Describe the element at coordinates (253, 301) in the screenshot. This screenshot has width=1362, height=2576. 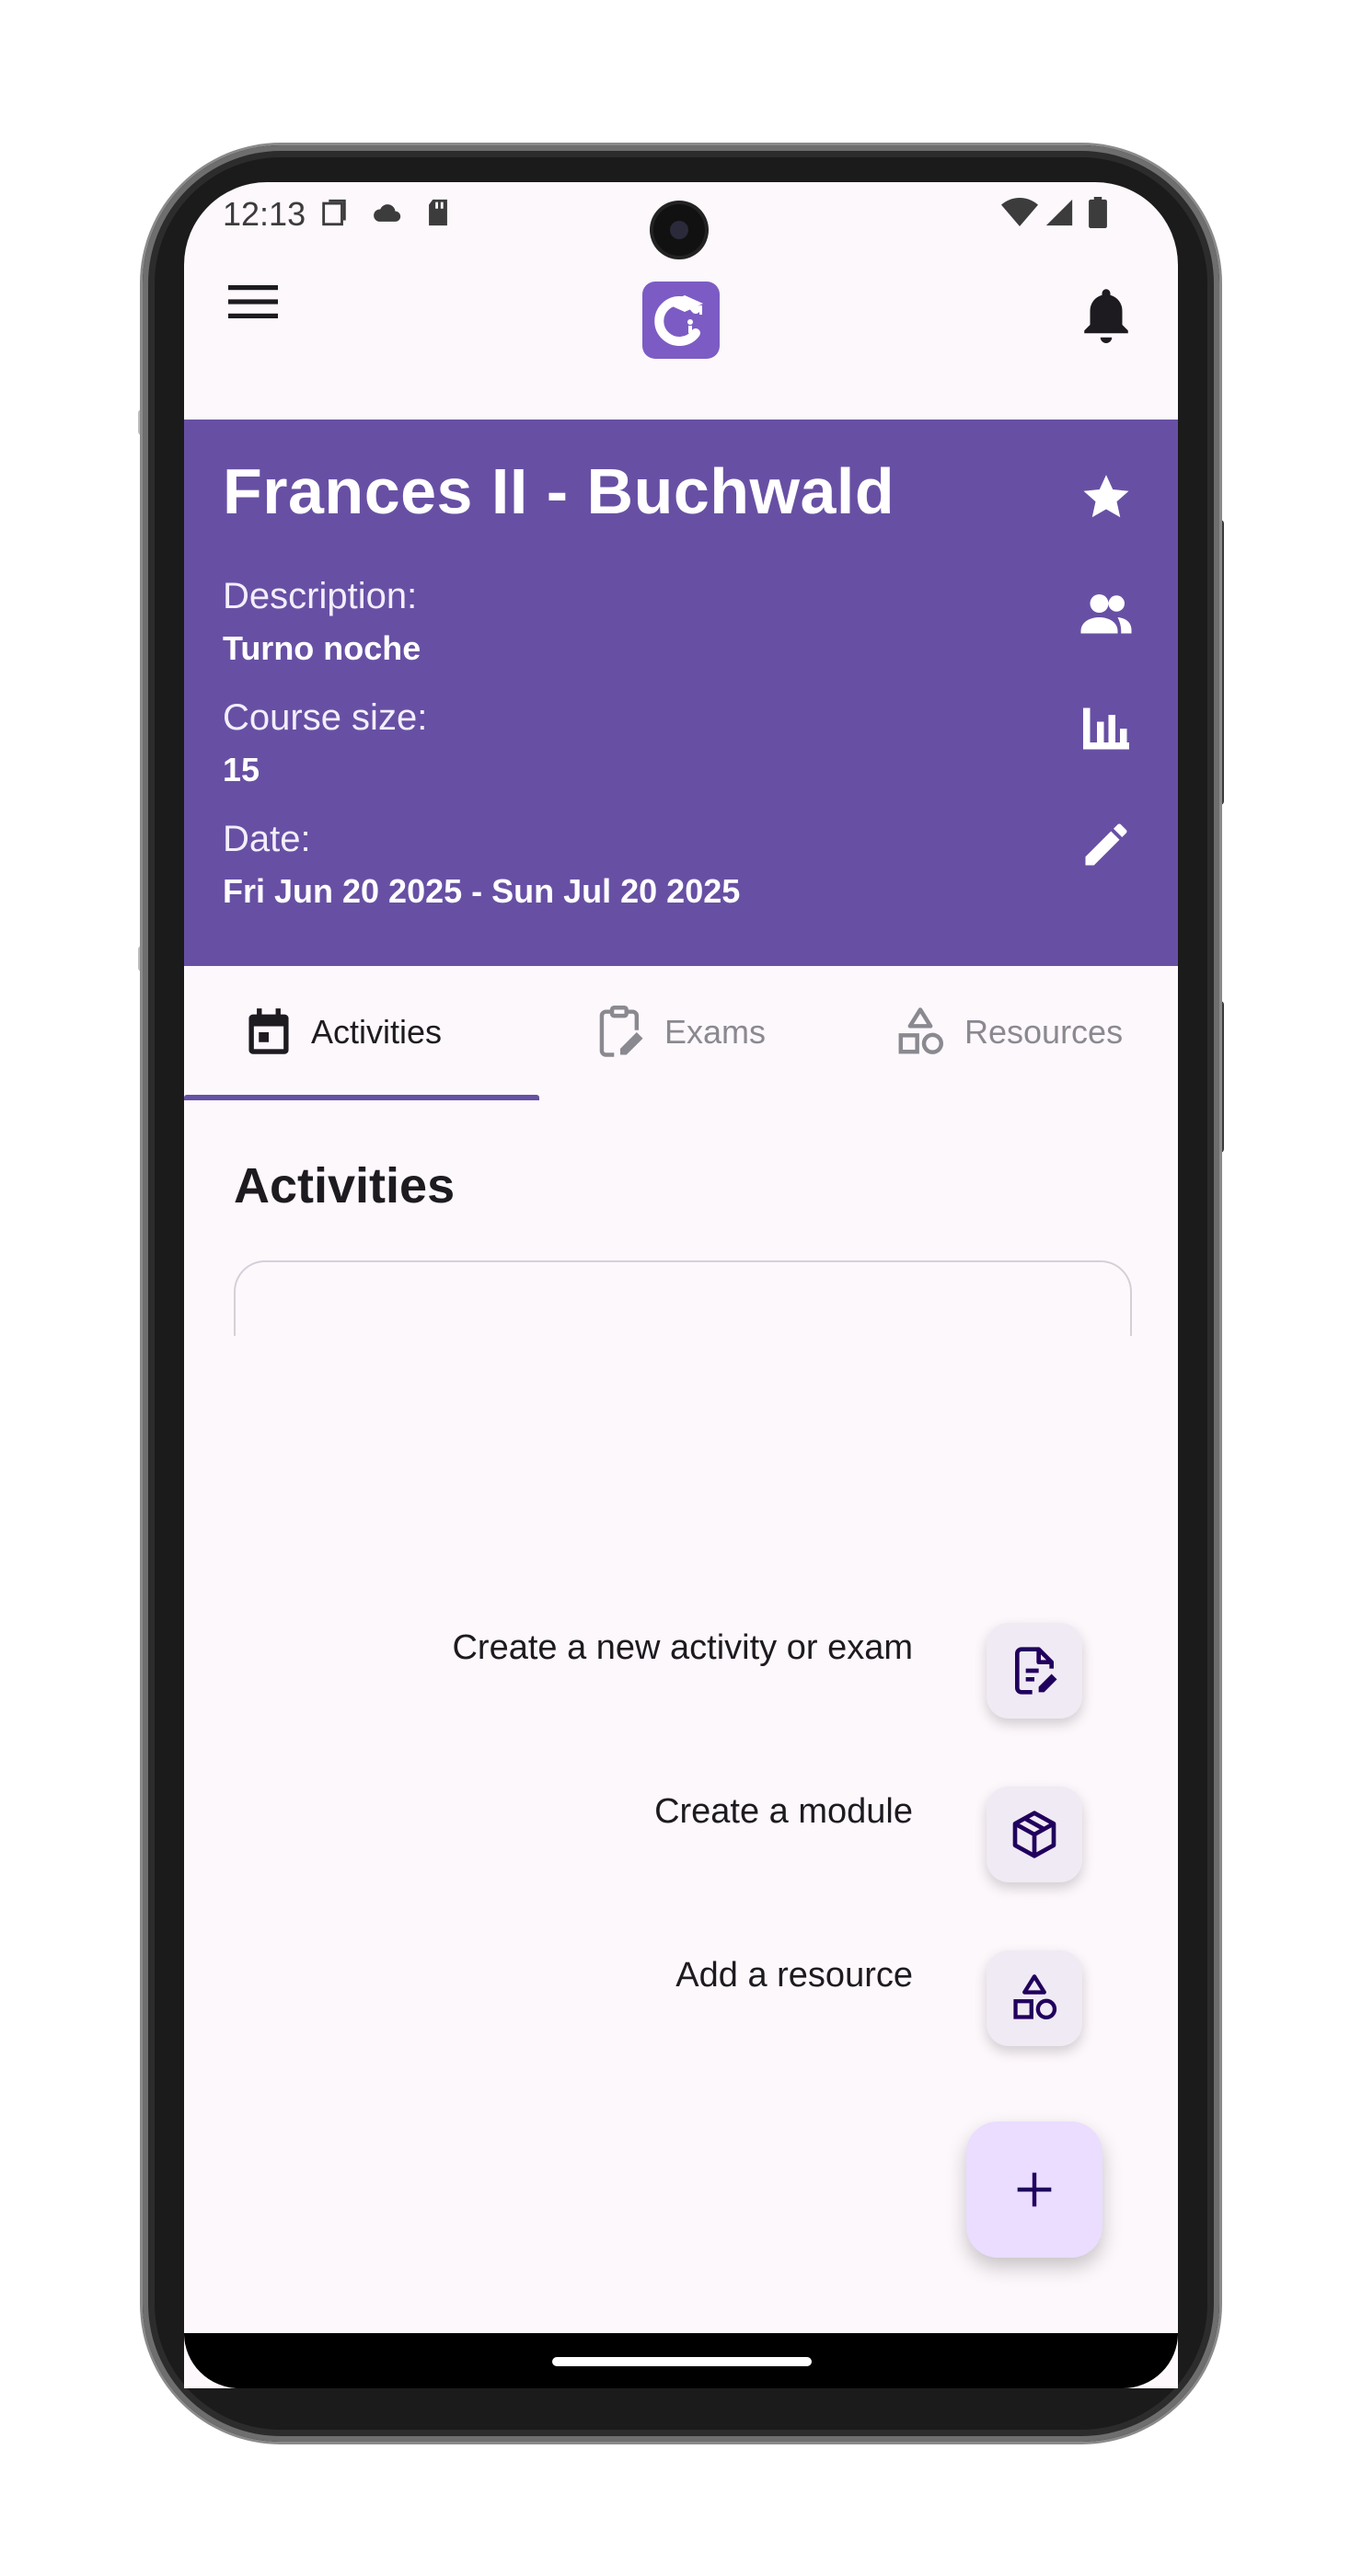
I see `menu-icon` at that location.